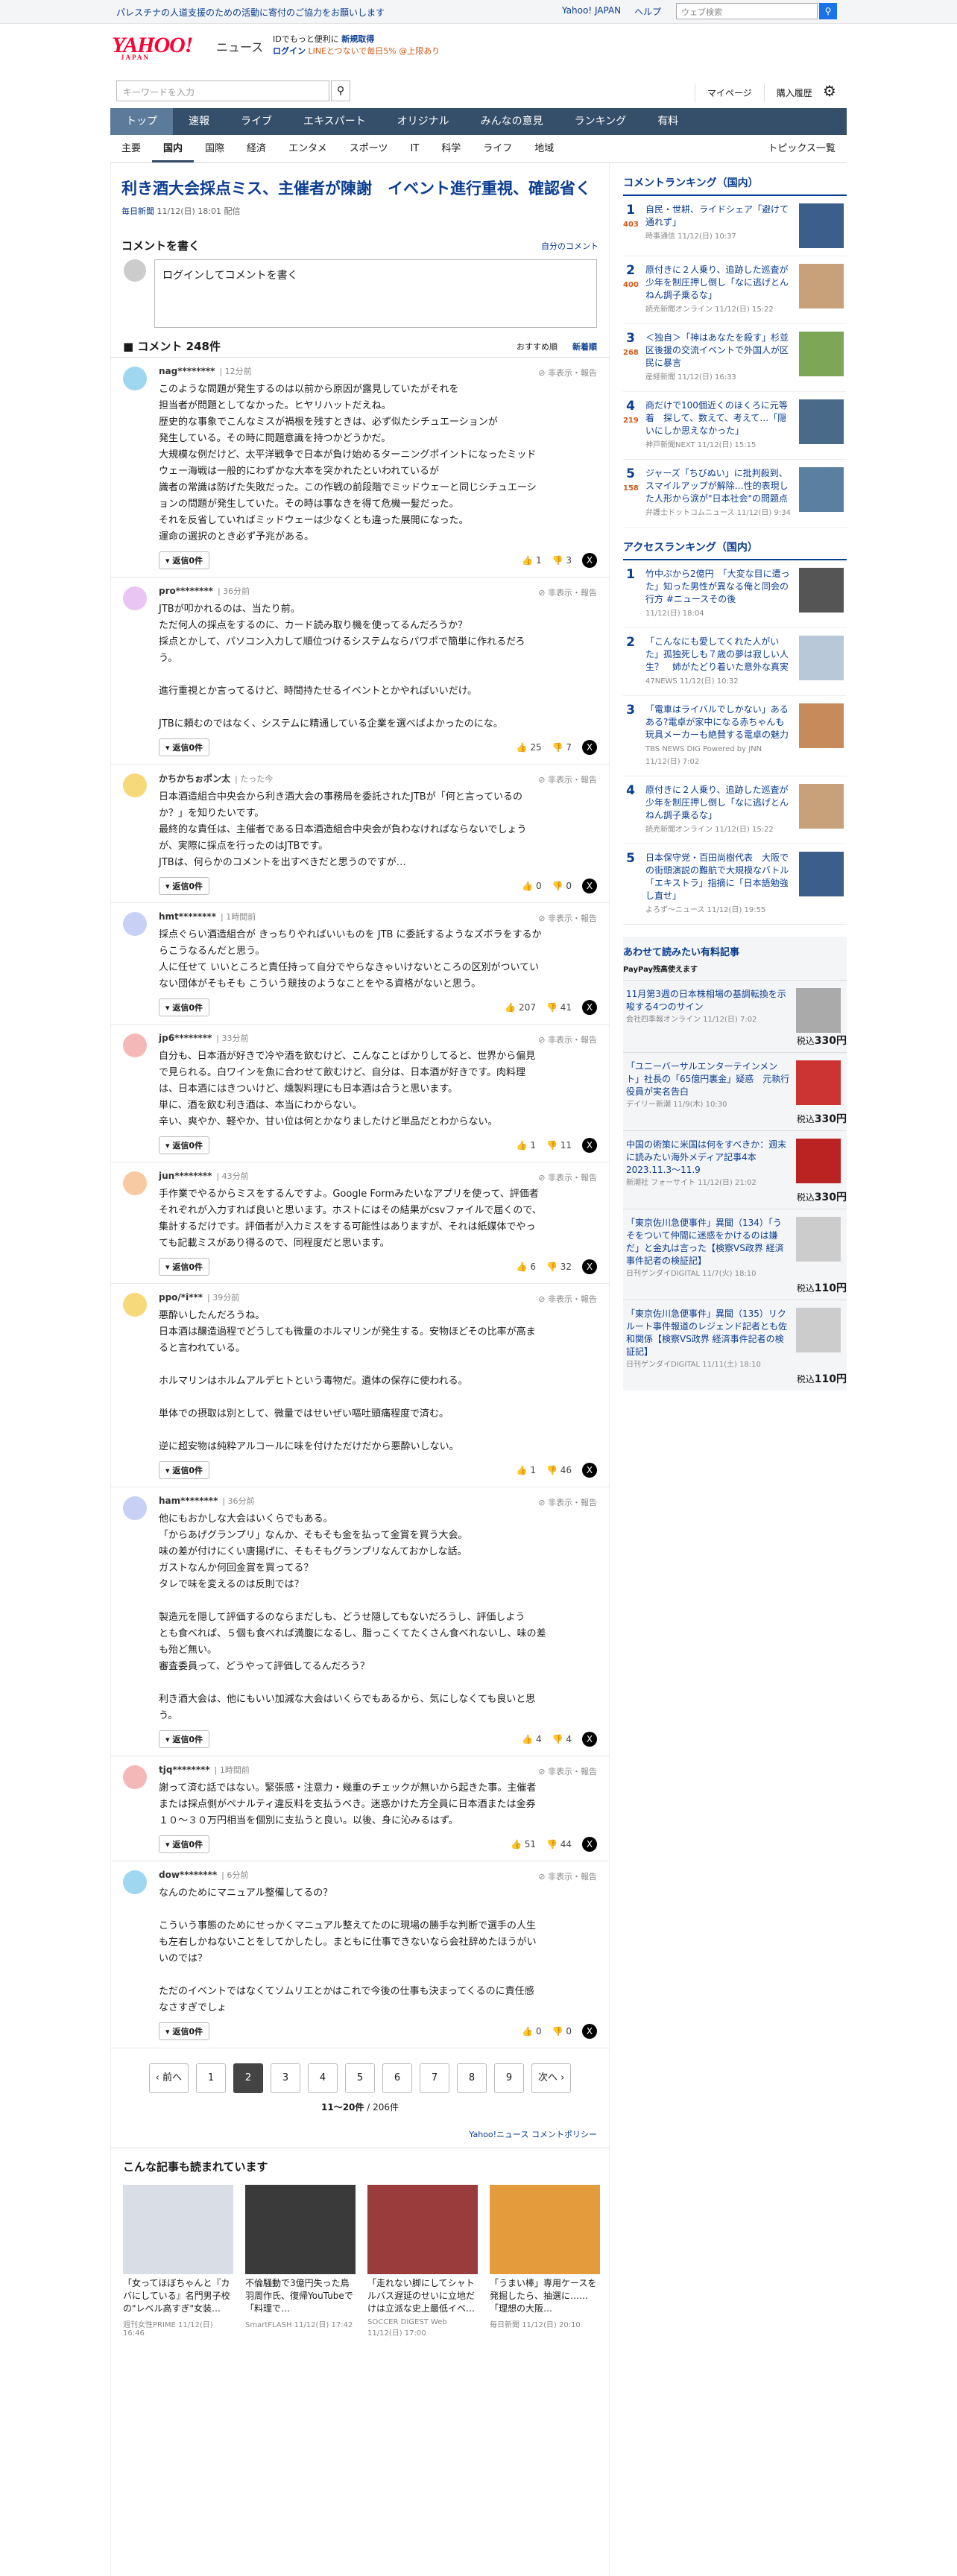  Describe the element at coordinates (829, 91) in the screenshot. I see `gear-icon: ⚙` at that location.